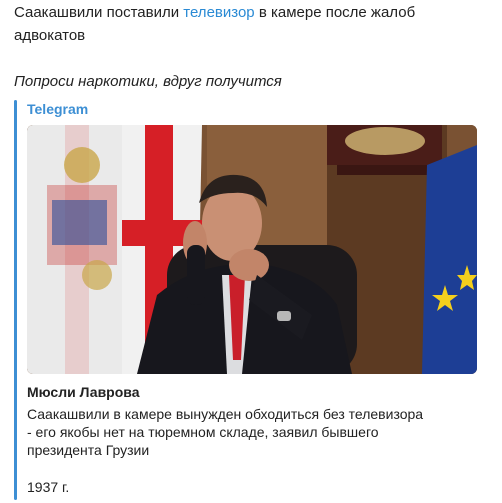 Image resolution: width=502 pixels, height=503 pixels. I want to click on preview-footer: 1937 г., so click(48, 487).